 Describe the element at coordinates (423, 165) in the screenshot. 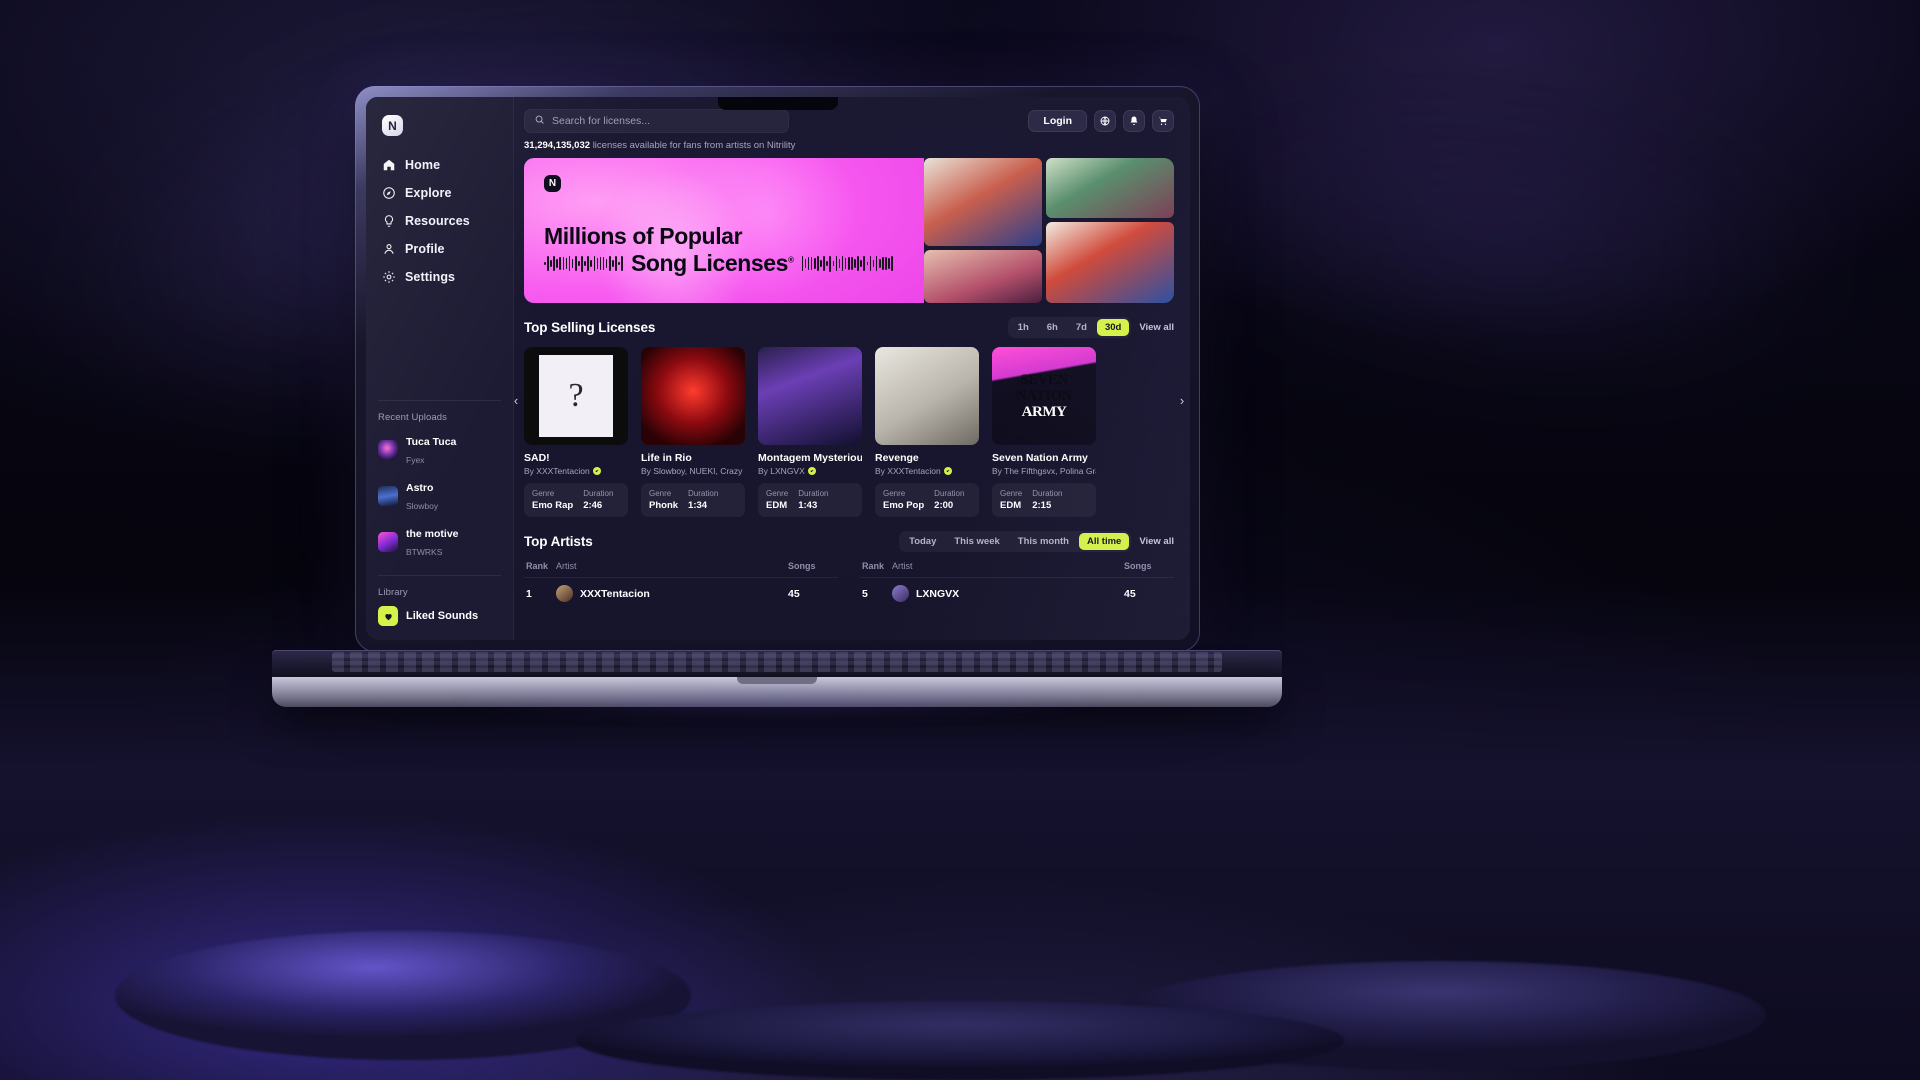

I see `sidebar-label-home: Home` at that location.